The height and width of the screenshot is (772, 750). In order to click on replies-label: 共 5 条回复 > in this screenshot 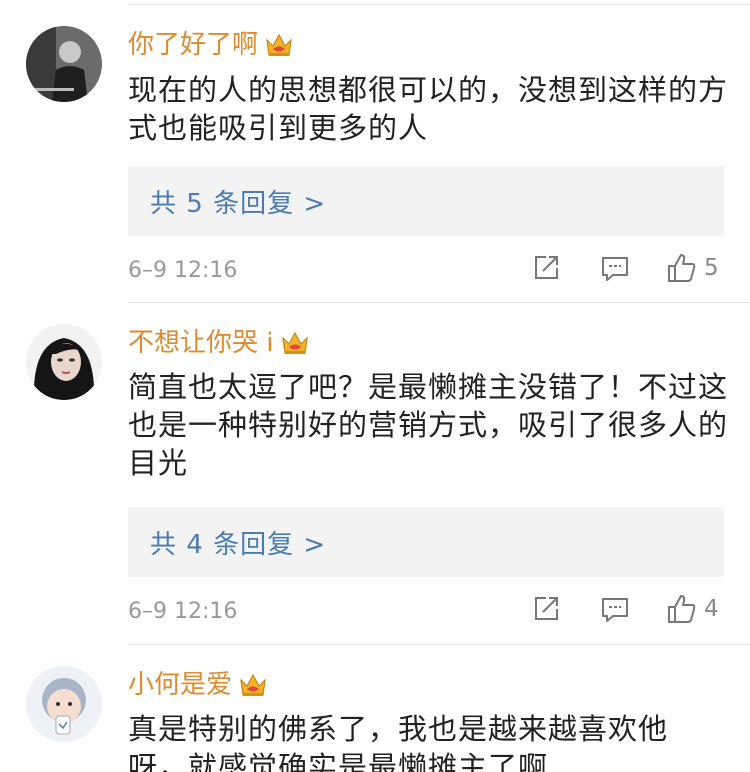, I will do `click(238, 201)`.